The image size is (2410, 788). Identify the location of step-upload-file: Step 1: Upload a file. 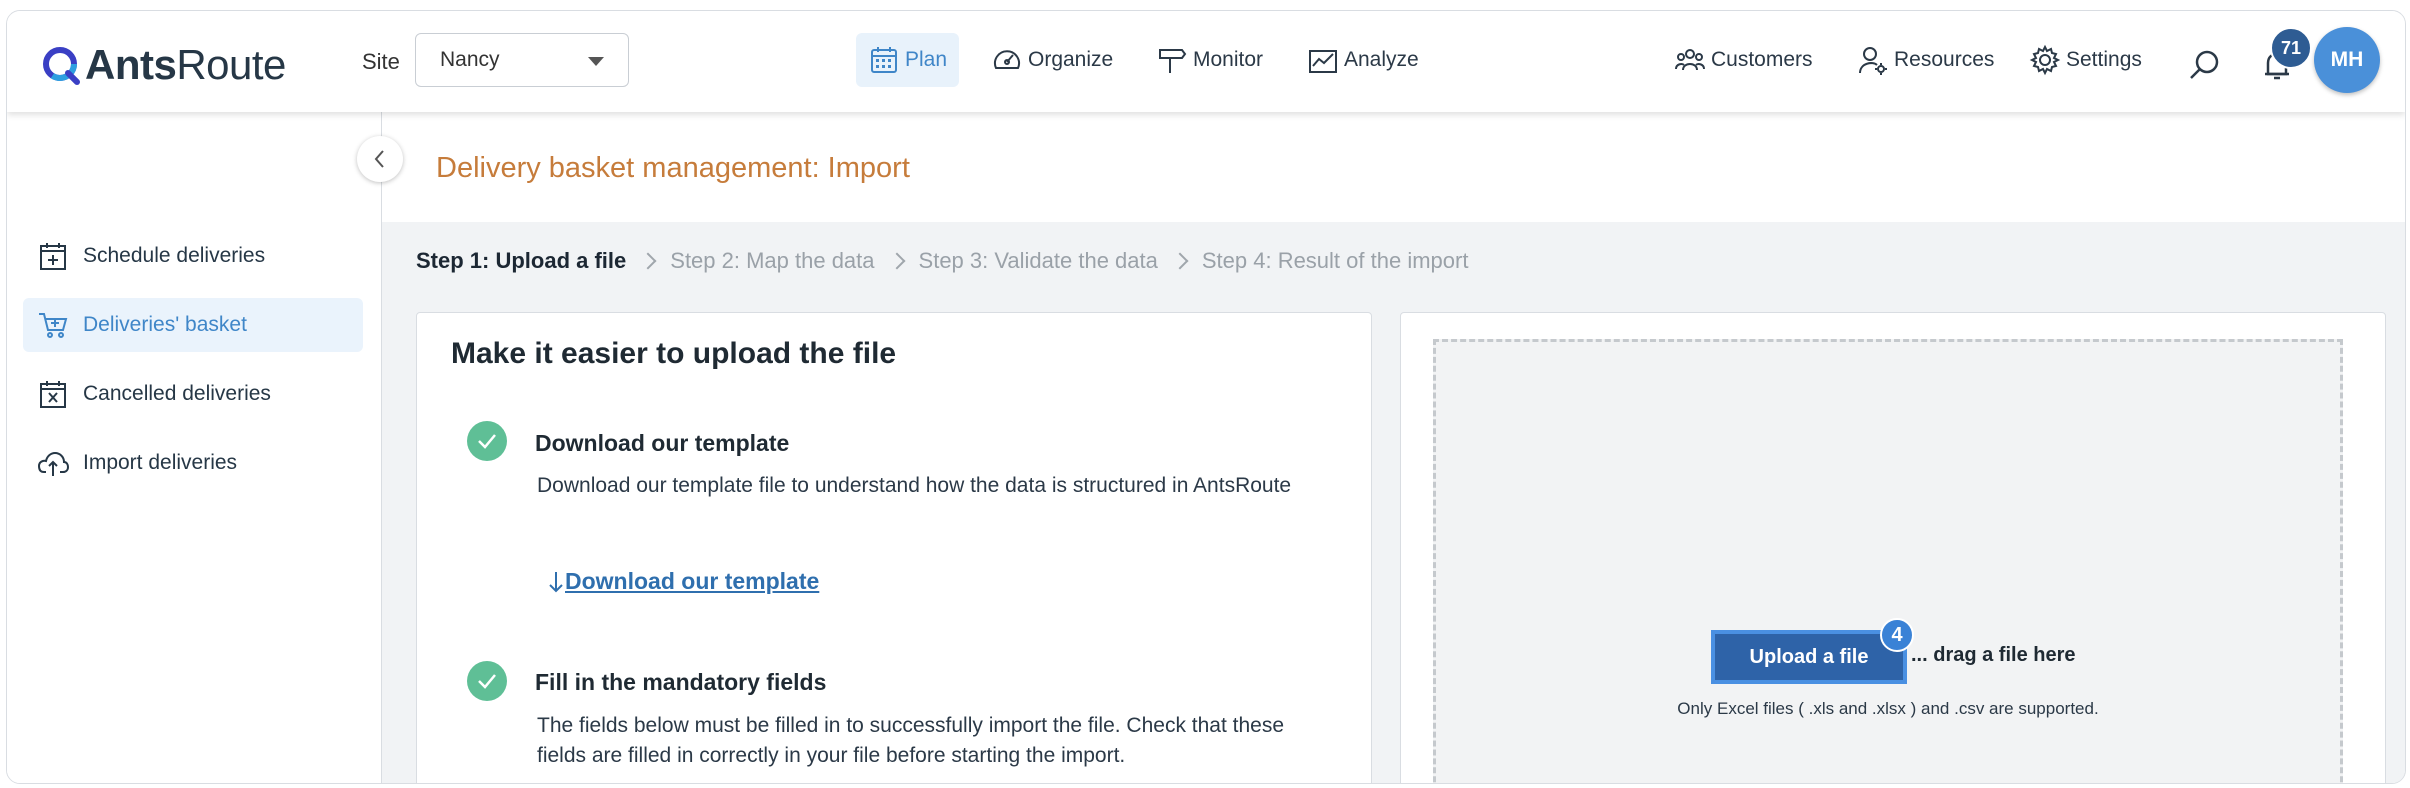
(521, 260).